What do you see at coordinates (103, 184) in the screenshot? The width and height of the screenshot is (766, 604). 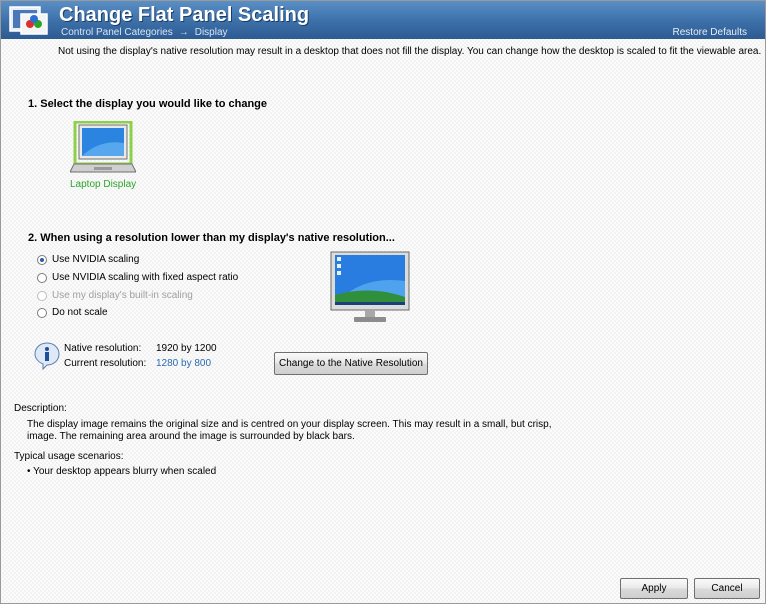 I see `laptop-display-label: Laptop Display` at bounding box center [103, 184].